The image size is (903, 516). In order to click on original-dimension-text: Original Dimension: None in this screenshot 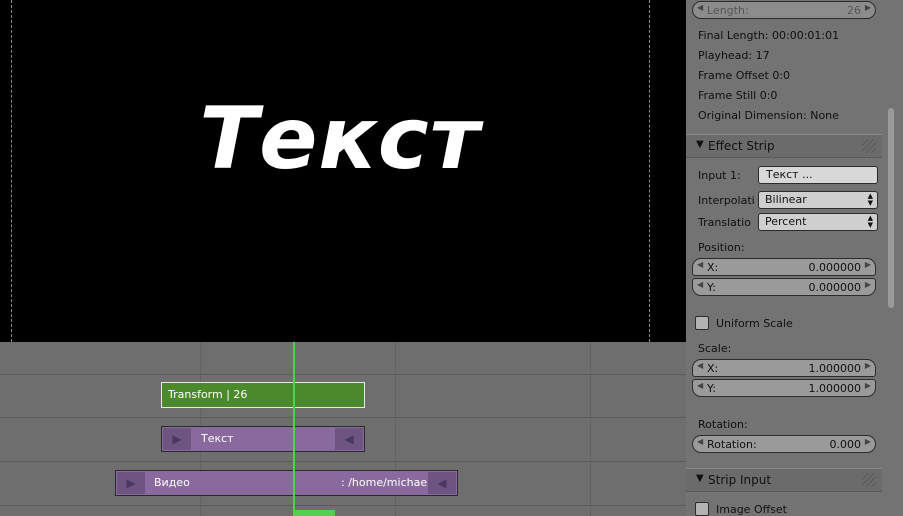, I will do `click(768, 115)`.